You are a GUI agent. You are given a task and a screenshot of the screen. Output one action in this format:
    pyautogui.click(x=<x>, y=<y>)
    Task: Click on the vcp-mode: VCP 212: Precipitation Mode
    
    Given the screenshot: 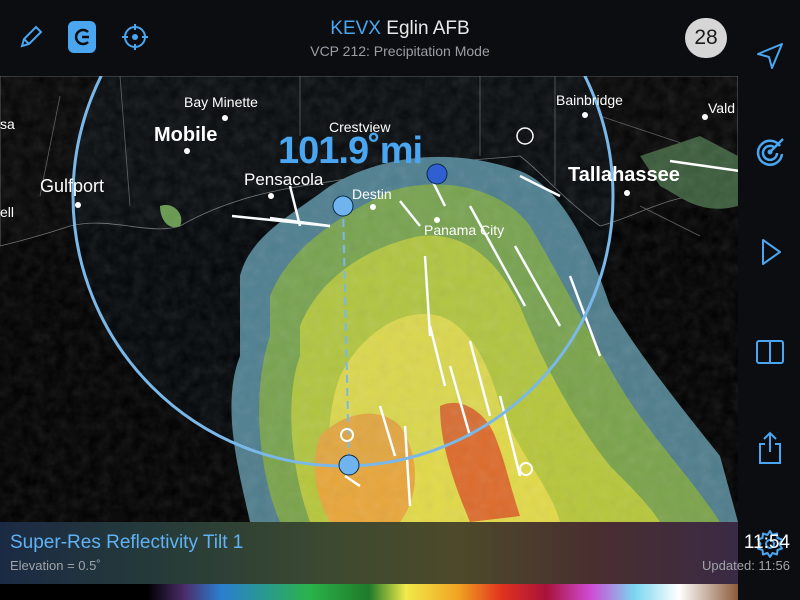 What is the action you would take?
    pyautogui.click(x=400, y=51)
    